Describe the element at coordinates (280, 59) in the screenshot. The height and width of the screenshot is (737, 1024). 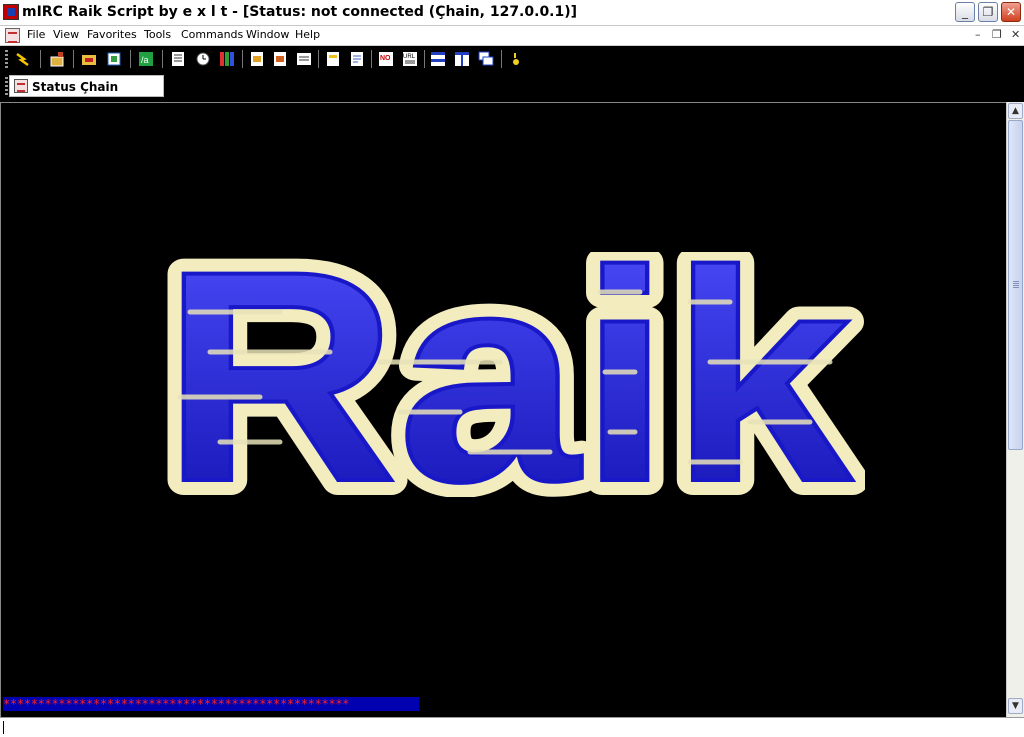
I see `receive-file-icon` at that location.